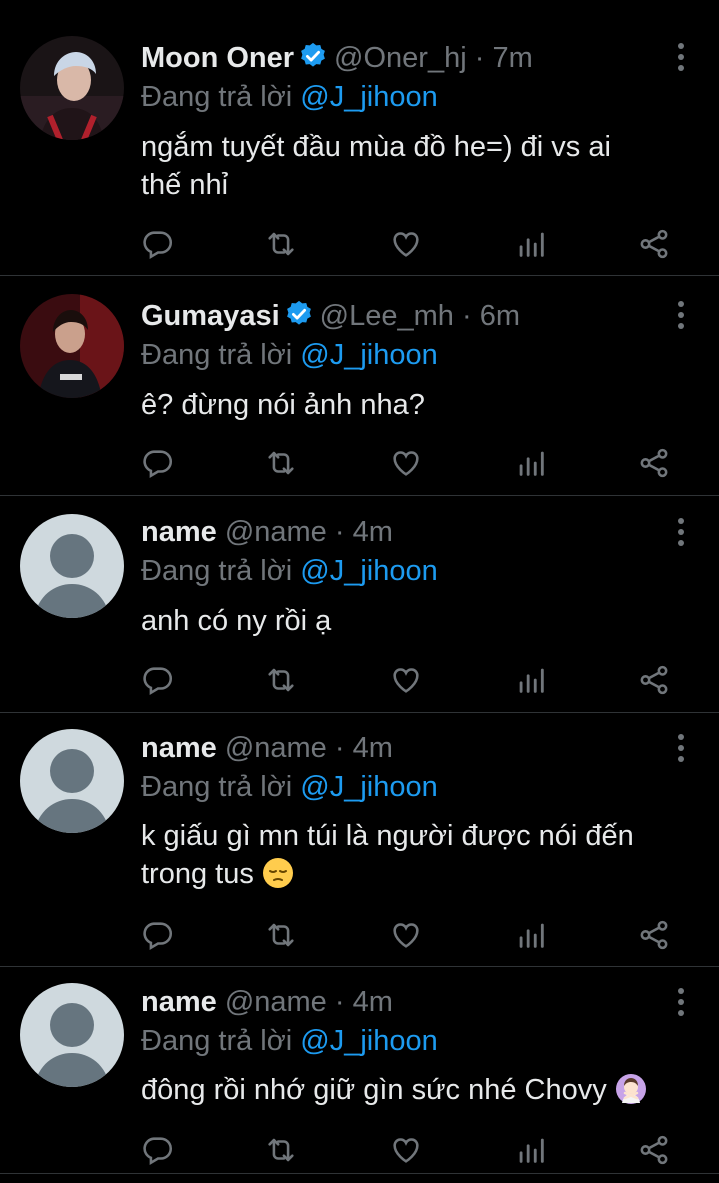 The height and width of the screenshot is (1183, 719). I want to click on tweet-text-line: k giấu gì mn túi là người được nói đến, so click(387, 836).